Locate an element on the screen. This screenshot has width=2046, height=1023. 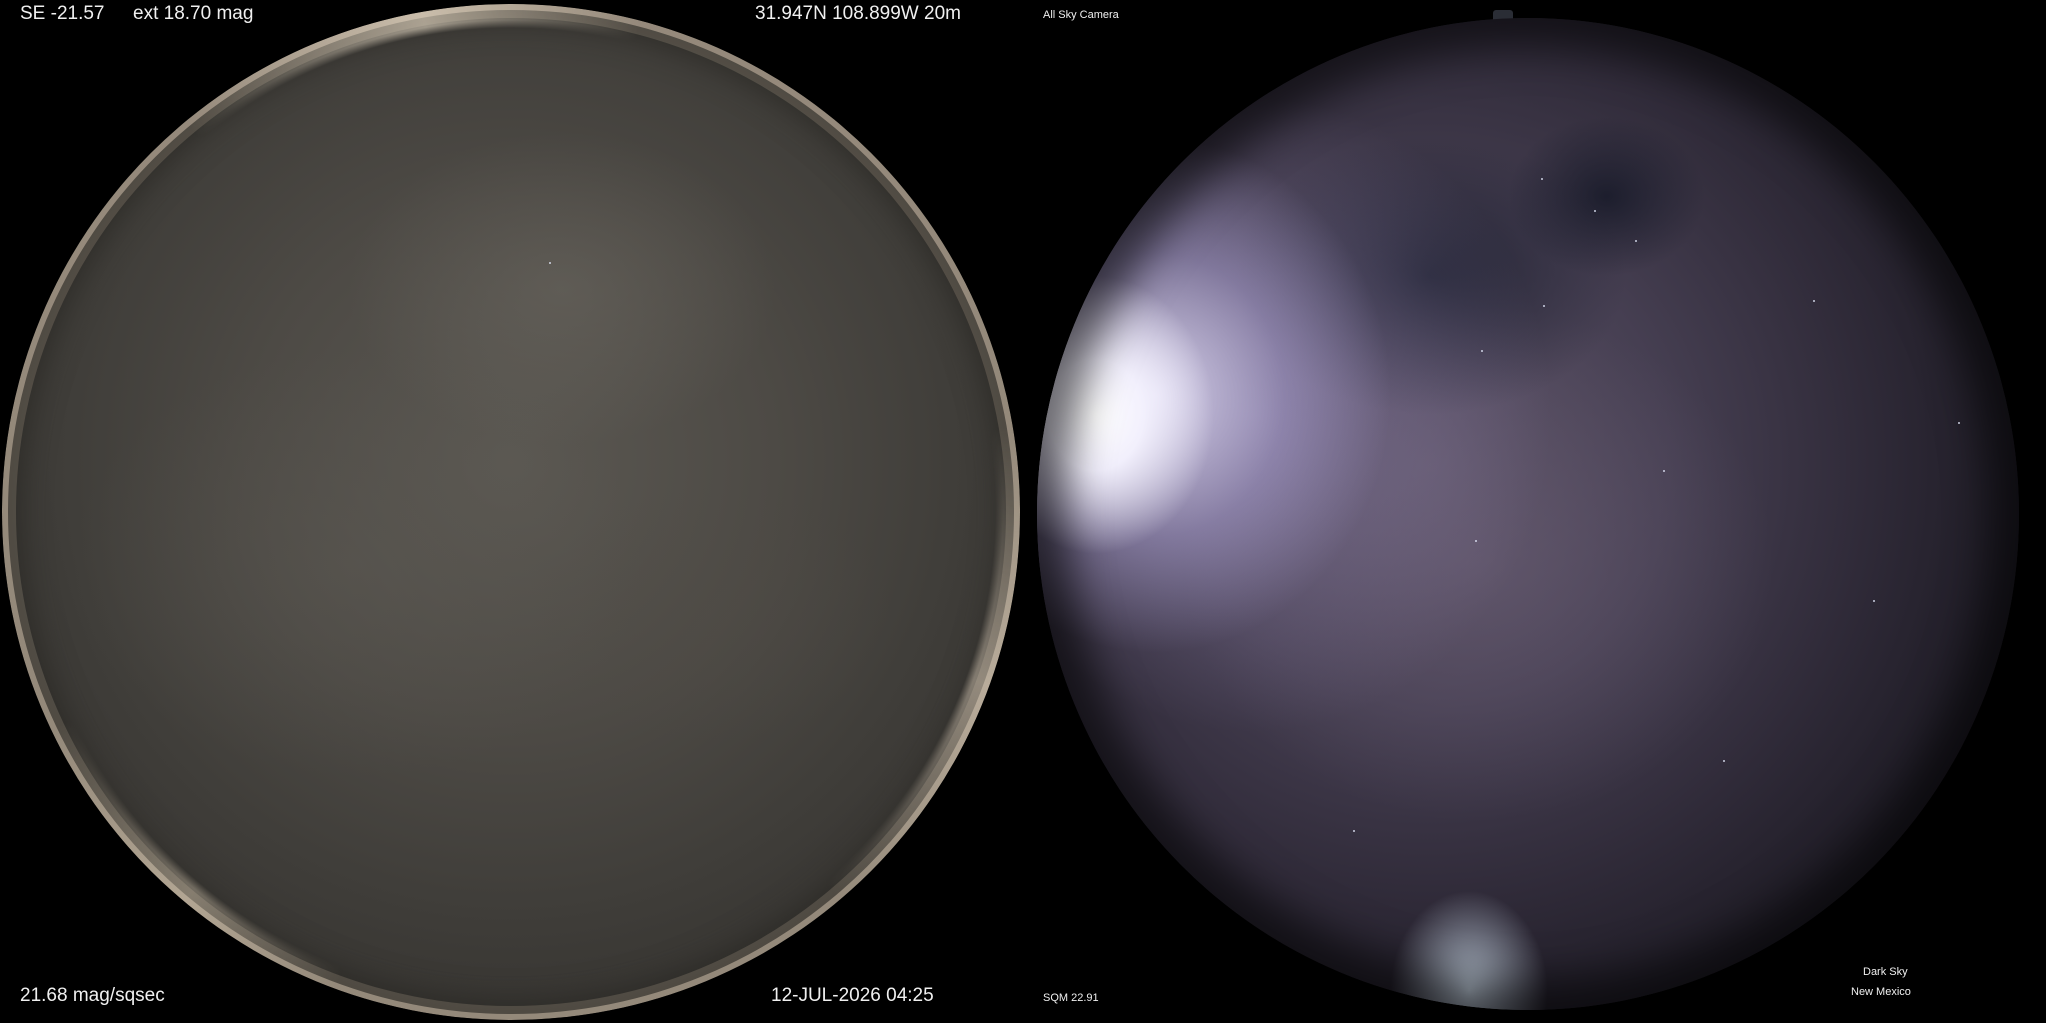
coordinates-label: 31.947N 108.899W 20m is located at coordinates (858, 13).